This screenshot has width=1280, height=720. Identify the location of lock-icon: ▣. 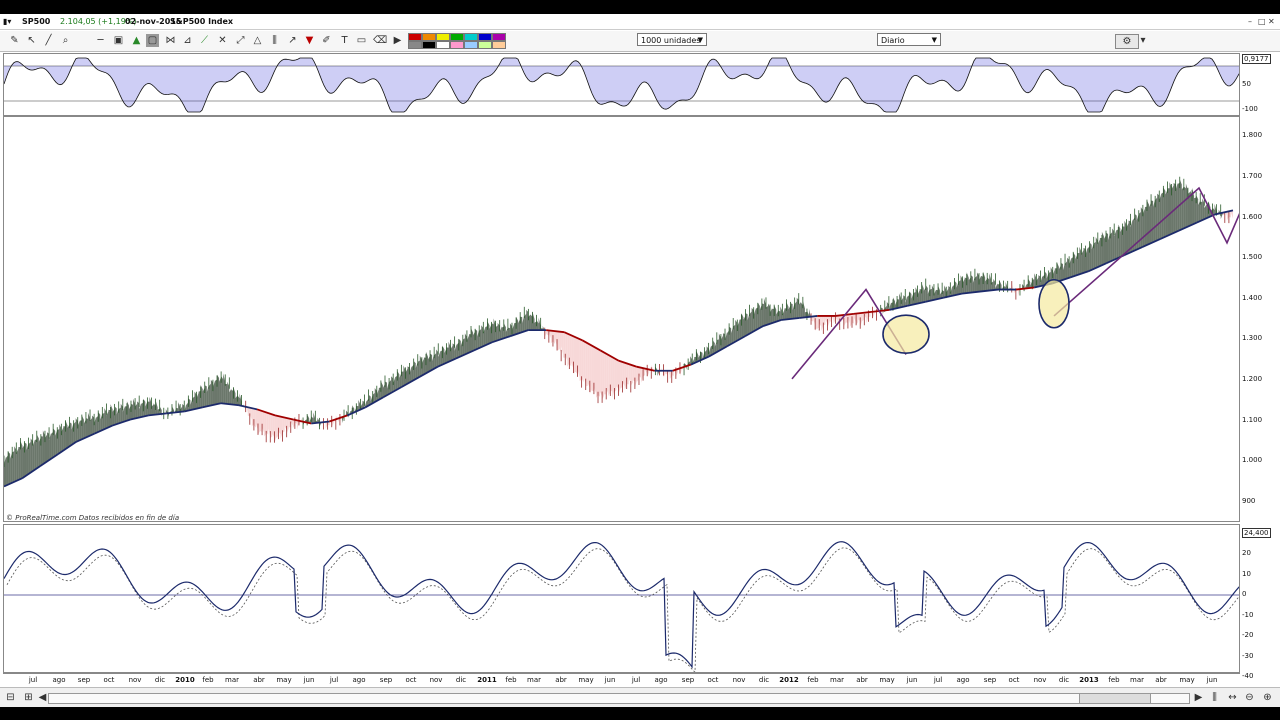
(118, 40).